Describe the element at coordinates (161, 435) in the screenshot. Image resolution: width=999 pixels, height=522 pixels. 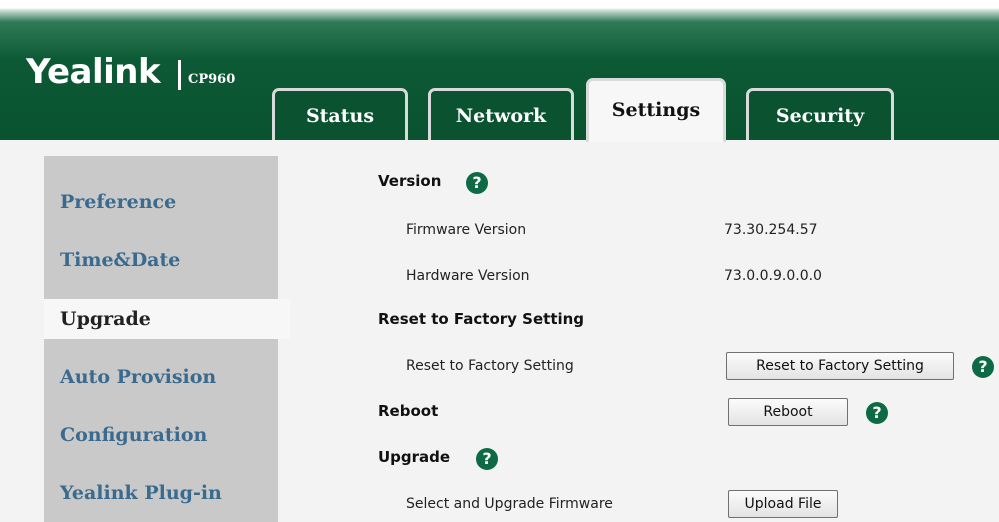
I see `sidebar-item-configuration: Configuration` at that location.